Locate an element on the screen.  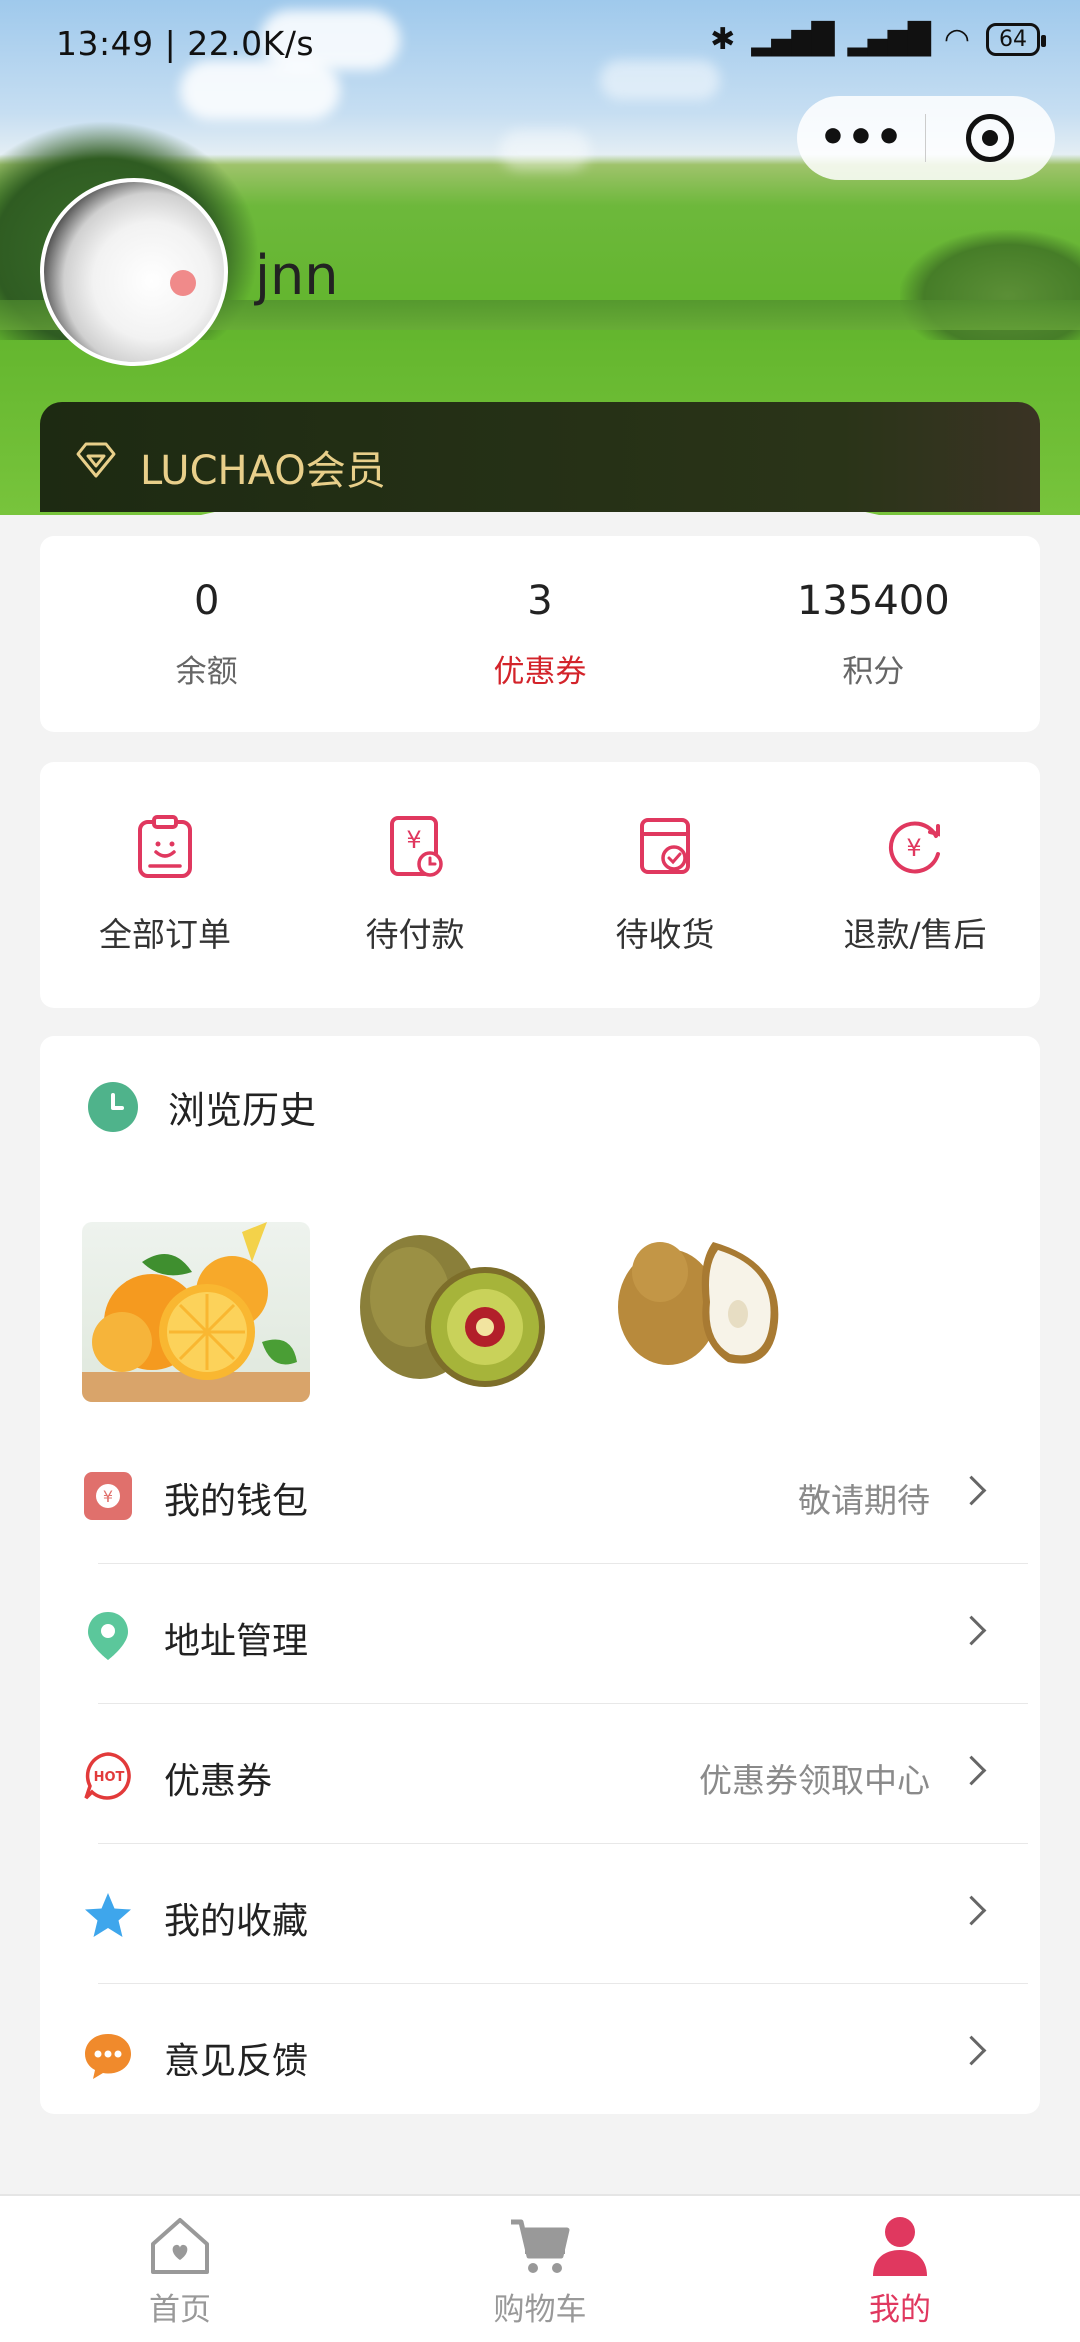
tab-label: 购物车 is located at coordinates (540, 2310).